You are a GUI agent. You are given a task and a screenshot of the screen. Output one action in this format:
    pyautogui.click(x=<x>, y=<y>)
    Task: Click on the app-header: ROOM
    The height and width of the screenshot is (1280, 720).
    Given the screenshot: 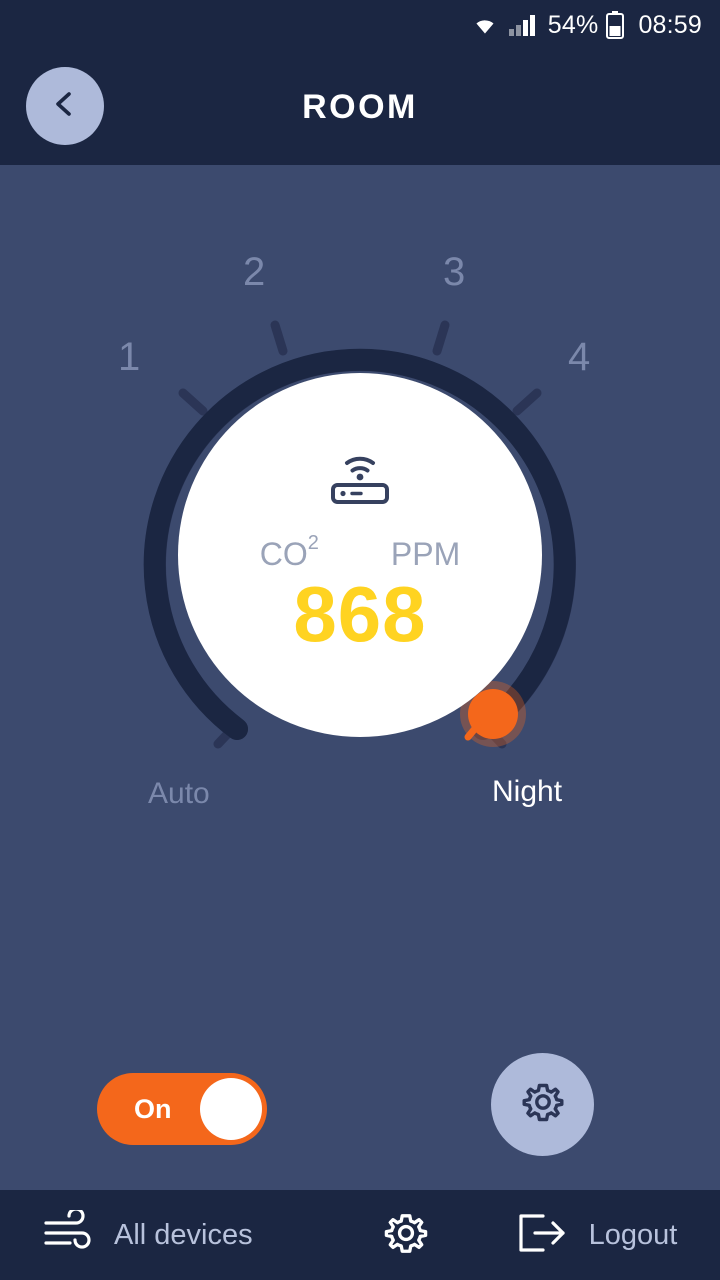 What is the action you would take?
    pyautogui.click(x=360, y=107)
    